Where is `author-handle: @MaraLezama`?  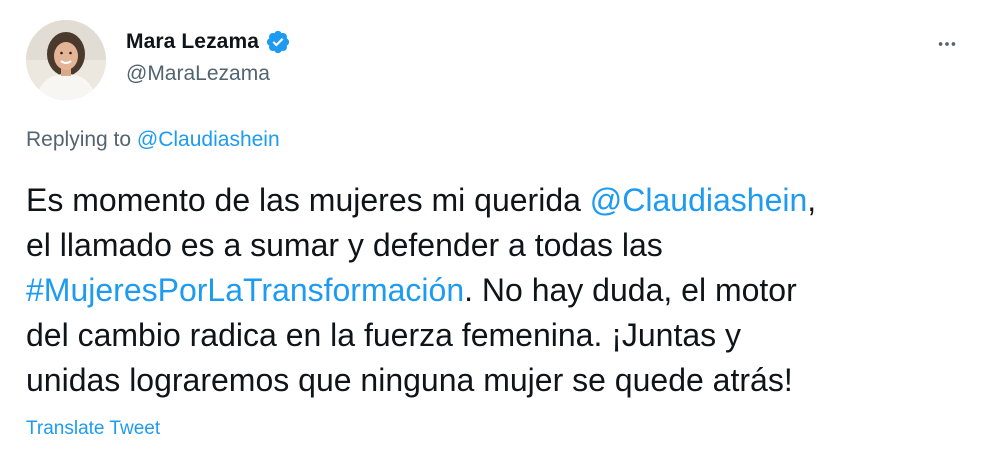
author-handle: @MaraLezama is located at coordinates (198, 74).